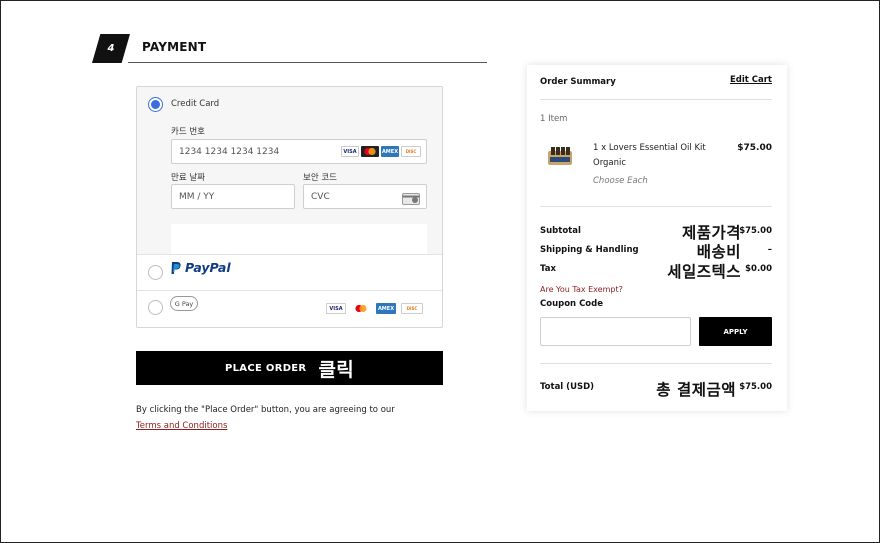  Describe the element at coordinates (589, 250) in the screenshot. I see `shipping-label: Shipping & Handling` at that location.